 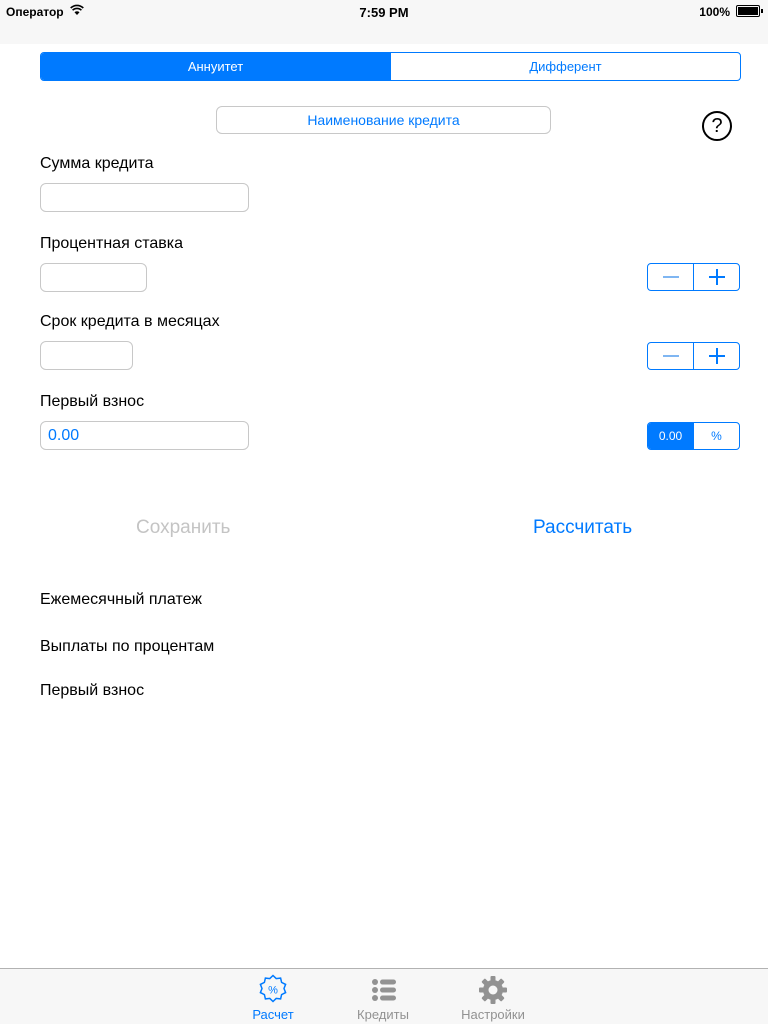 What do you see at coordinates (144, 435) in the screenshot?
I see `down-payment-field: 0.00` at bounding box center [144, 435].